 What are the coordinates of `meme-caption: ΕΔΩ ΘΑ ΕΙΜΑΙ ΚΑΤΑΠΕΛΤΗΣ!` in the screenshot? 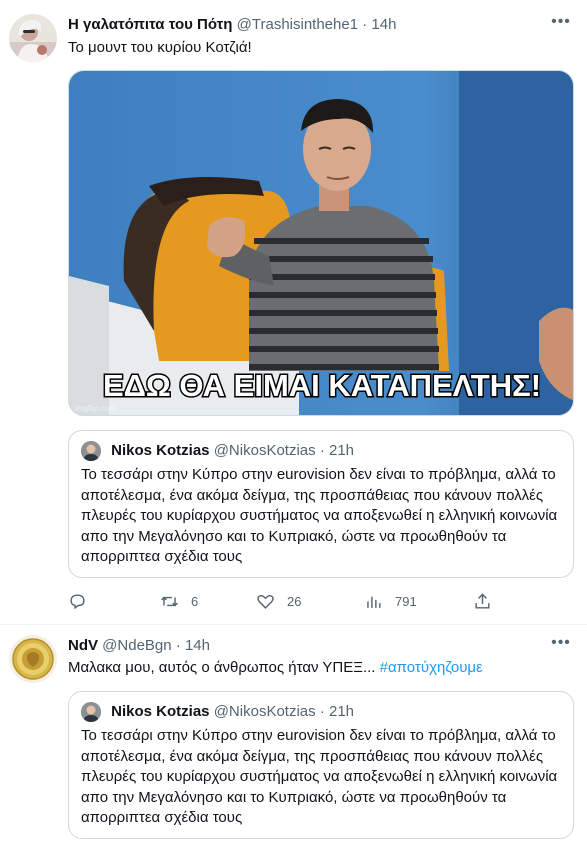 It's located at (322, 385).